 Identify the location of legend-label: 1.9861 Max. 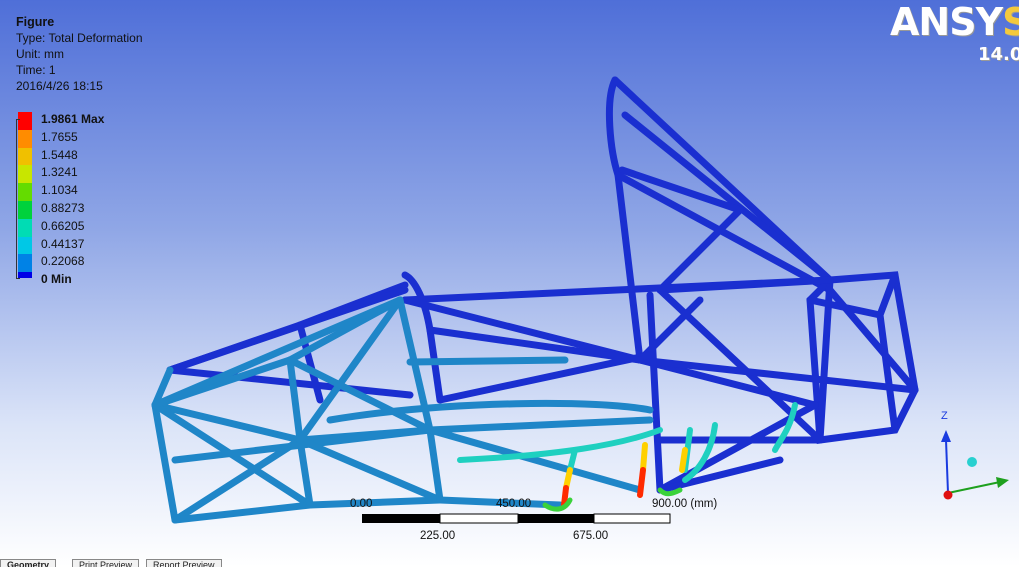
(73, 119).